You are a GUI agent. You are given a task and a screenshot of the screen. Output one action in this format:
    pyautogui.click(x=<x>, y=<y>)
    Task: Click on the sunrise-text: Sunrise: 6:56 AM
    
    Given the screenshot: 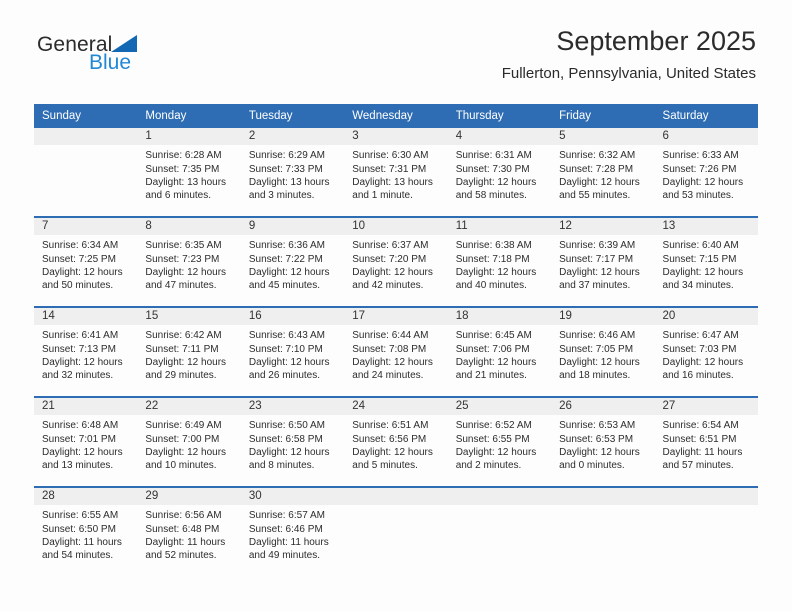 What is the action you would take?
    pyautogui.click(x=183, y=516)
    